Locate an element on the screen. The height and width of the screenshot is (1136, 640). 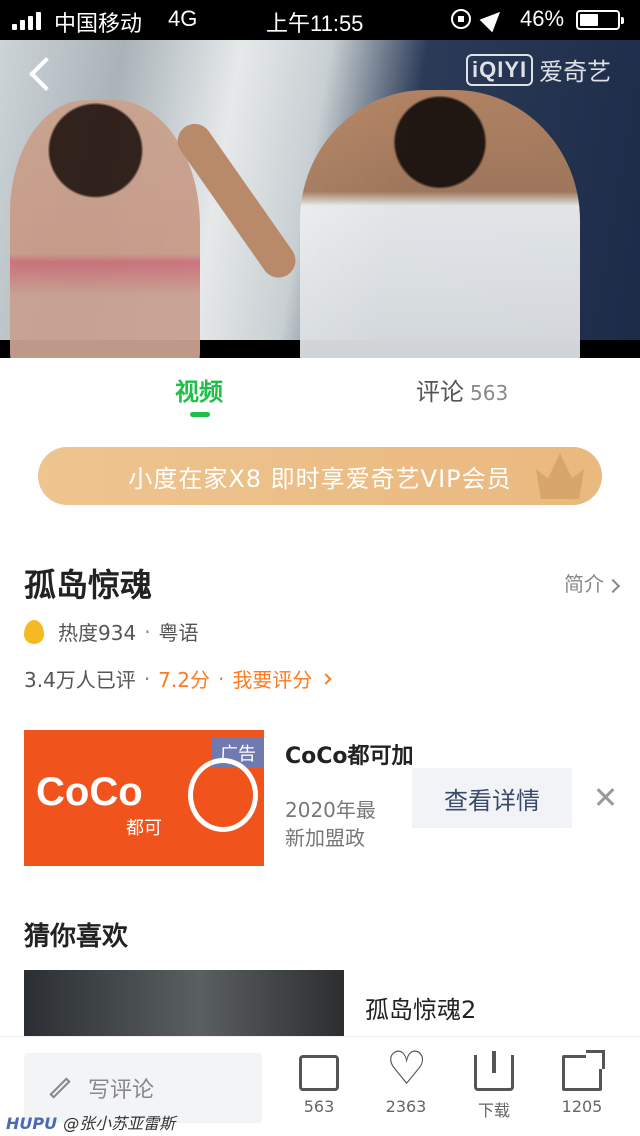
tab-comments: 评论 563 is located at coordinates (462, 389).